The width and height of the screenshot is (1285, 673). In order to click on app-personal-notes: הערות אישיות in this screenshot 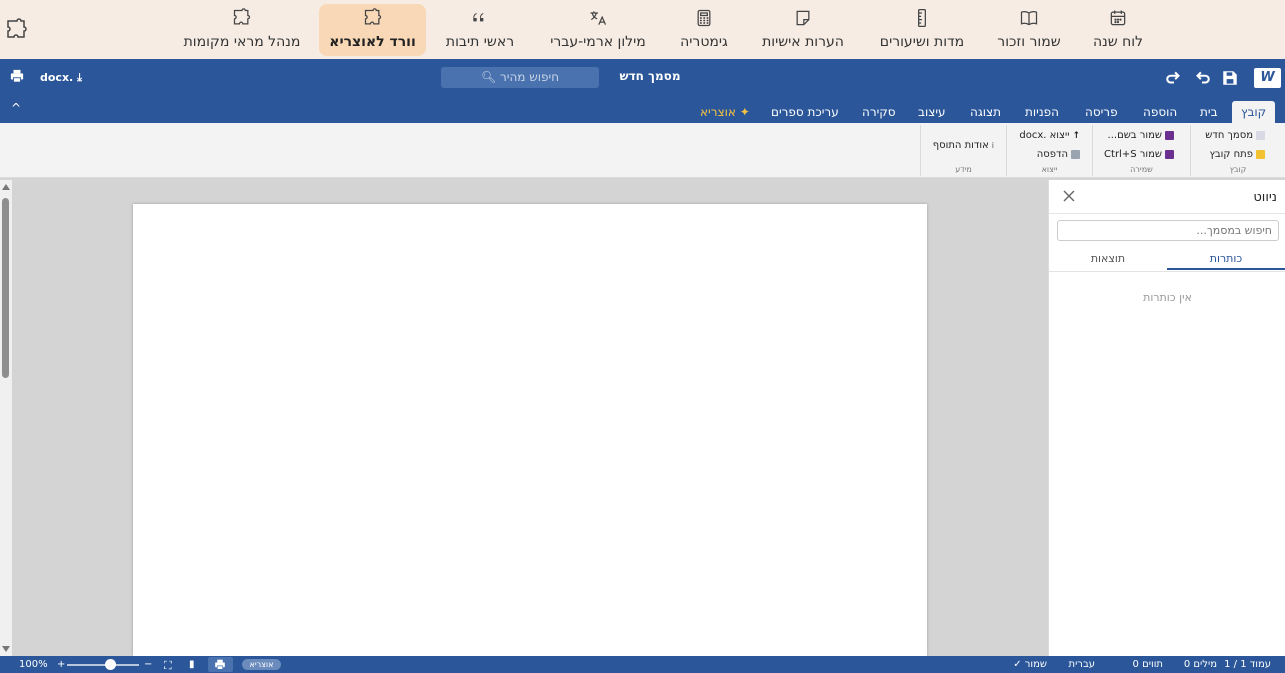, I will do `click(803, 30)`.